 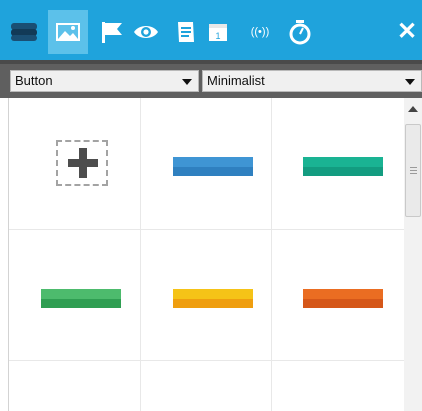 I want to click on note-icon, so click(x=186, y=32).